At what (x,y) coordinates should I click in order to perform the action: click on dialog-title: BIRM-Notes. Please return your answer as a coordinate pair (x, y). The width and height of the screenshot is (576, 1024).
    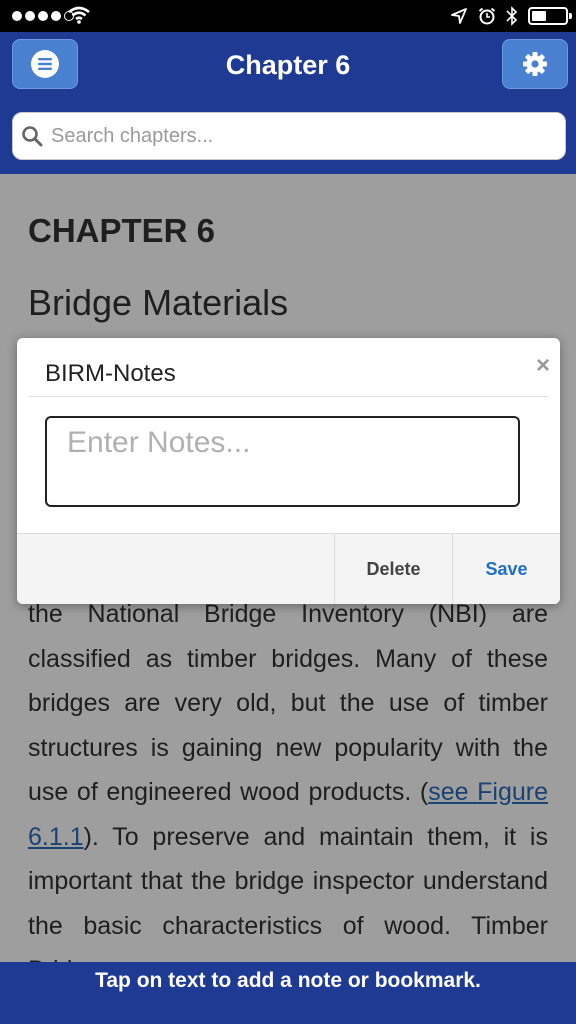
    Looking at the image, I should click on (110, 373).